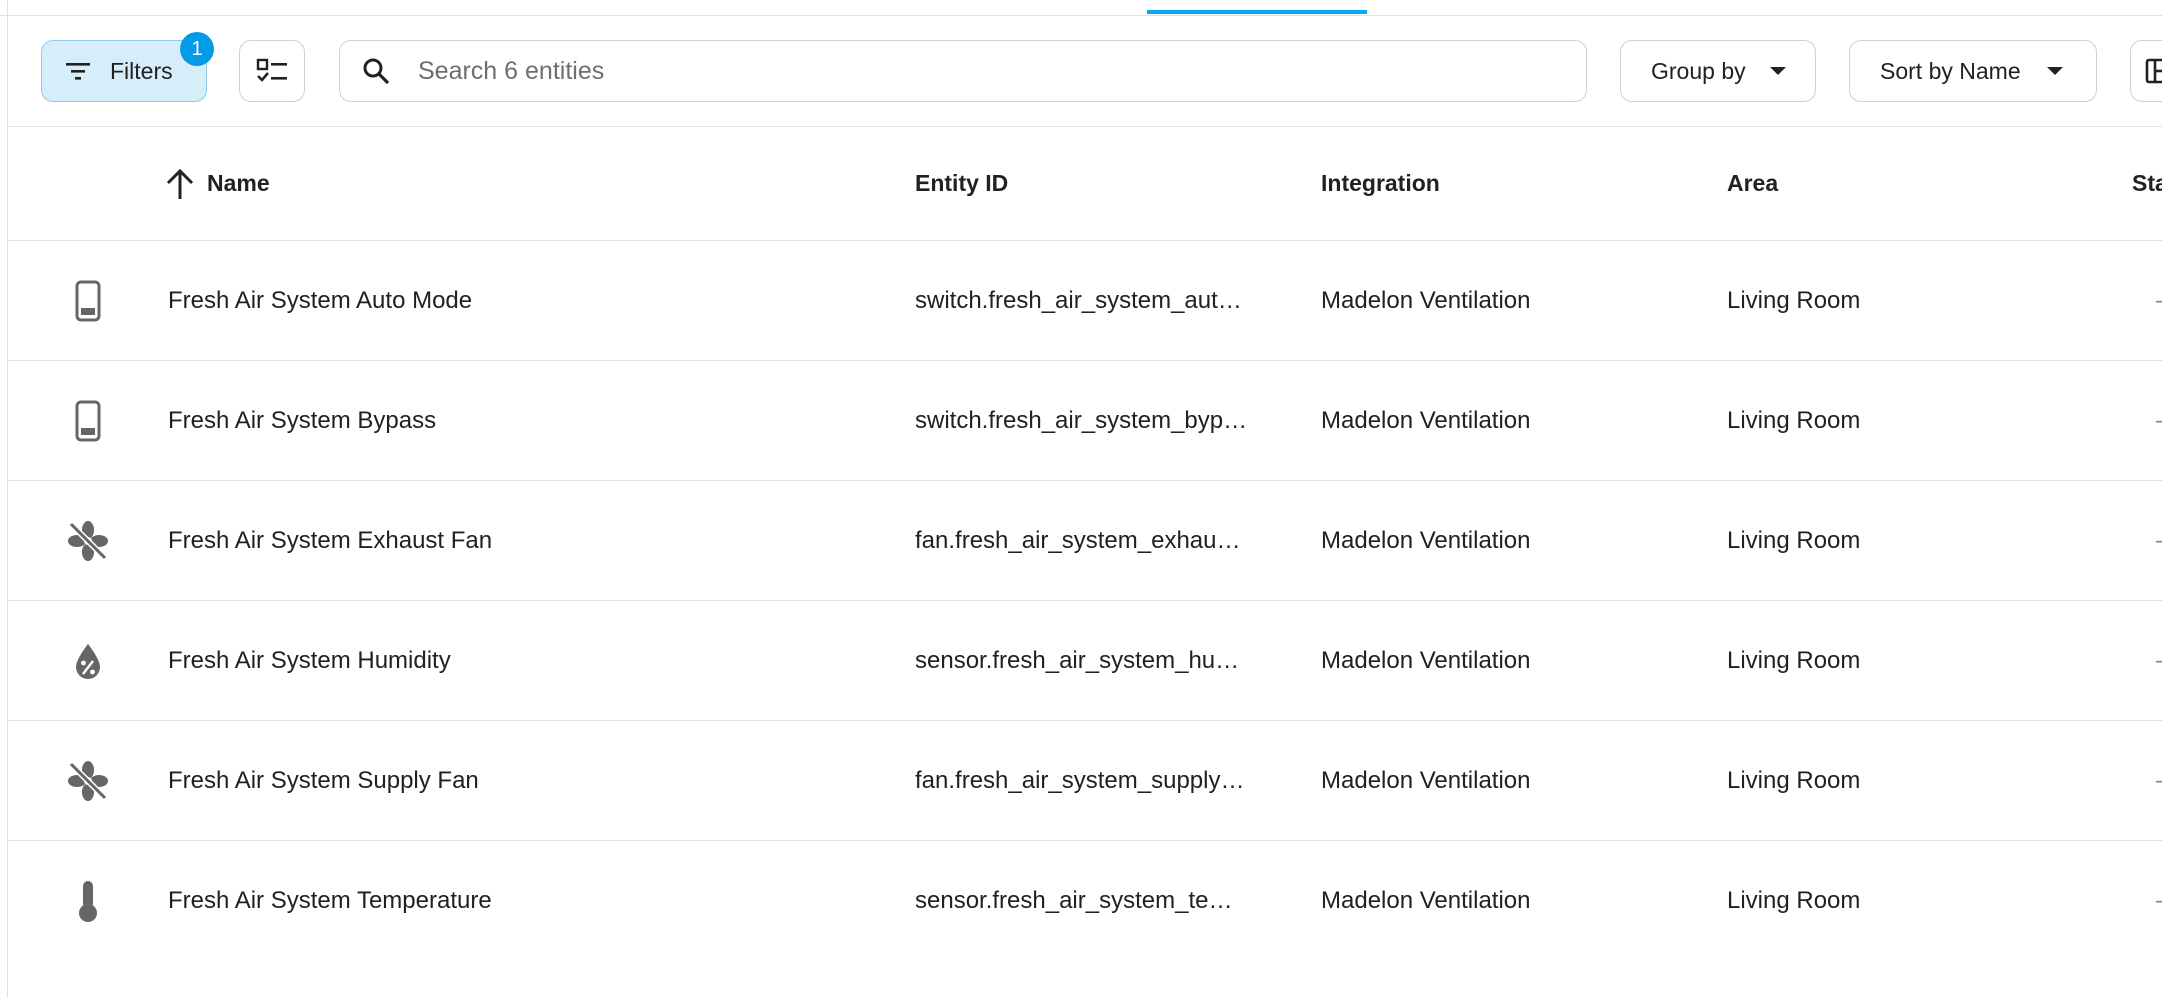 This screenshot has height=998, width=2162. I want to click on group-by-dropdown: Group by, so click(1718, 71).